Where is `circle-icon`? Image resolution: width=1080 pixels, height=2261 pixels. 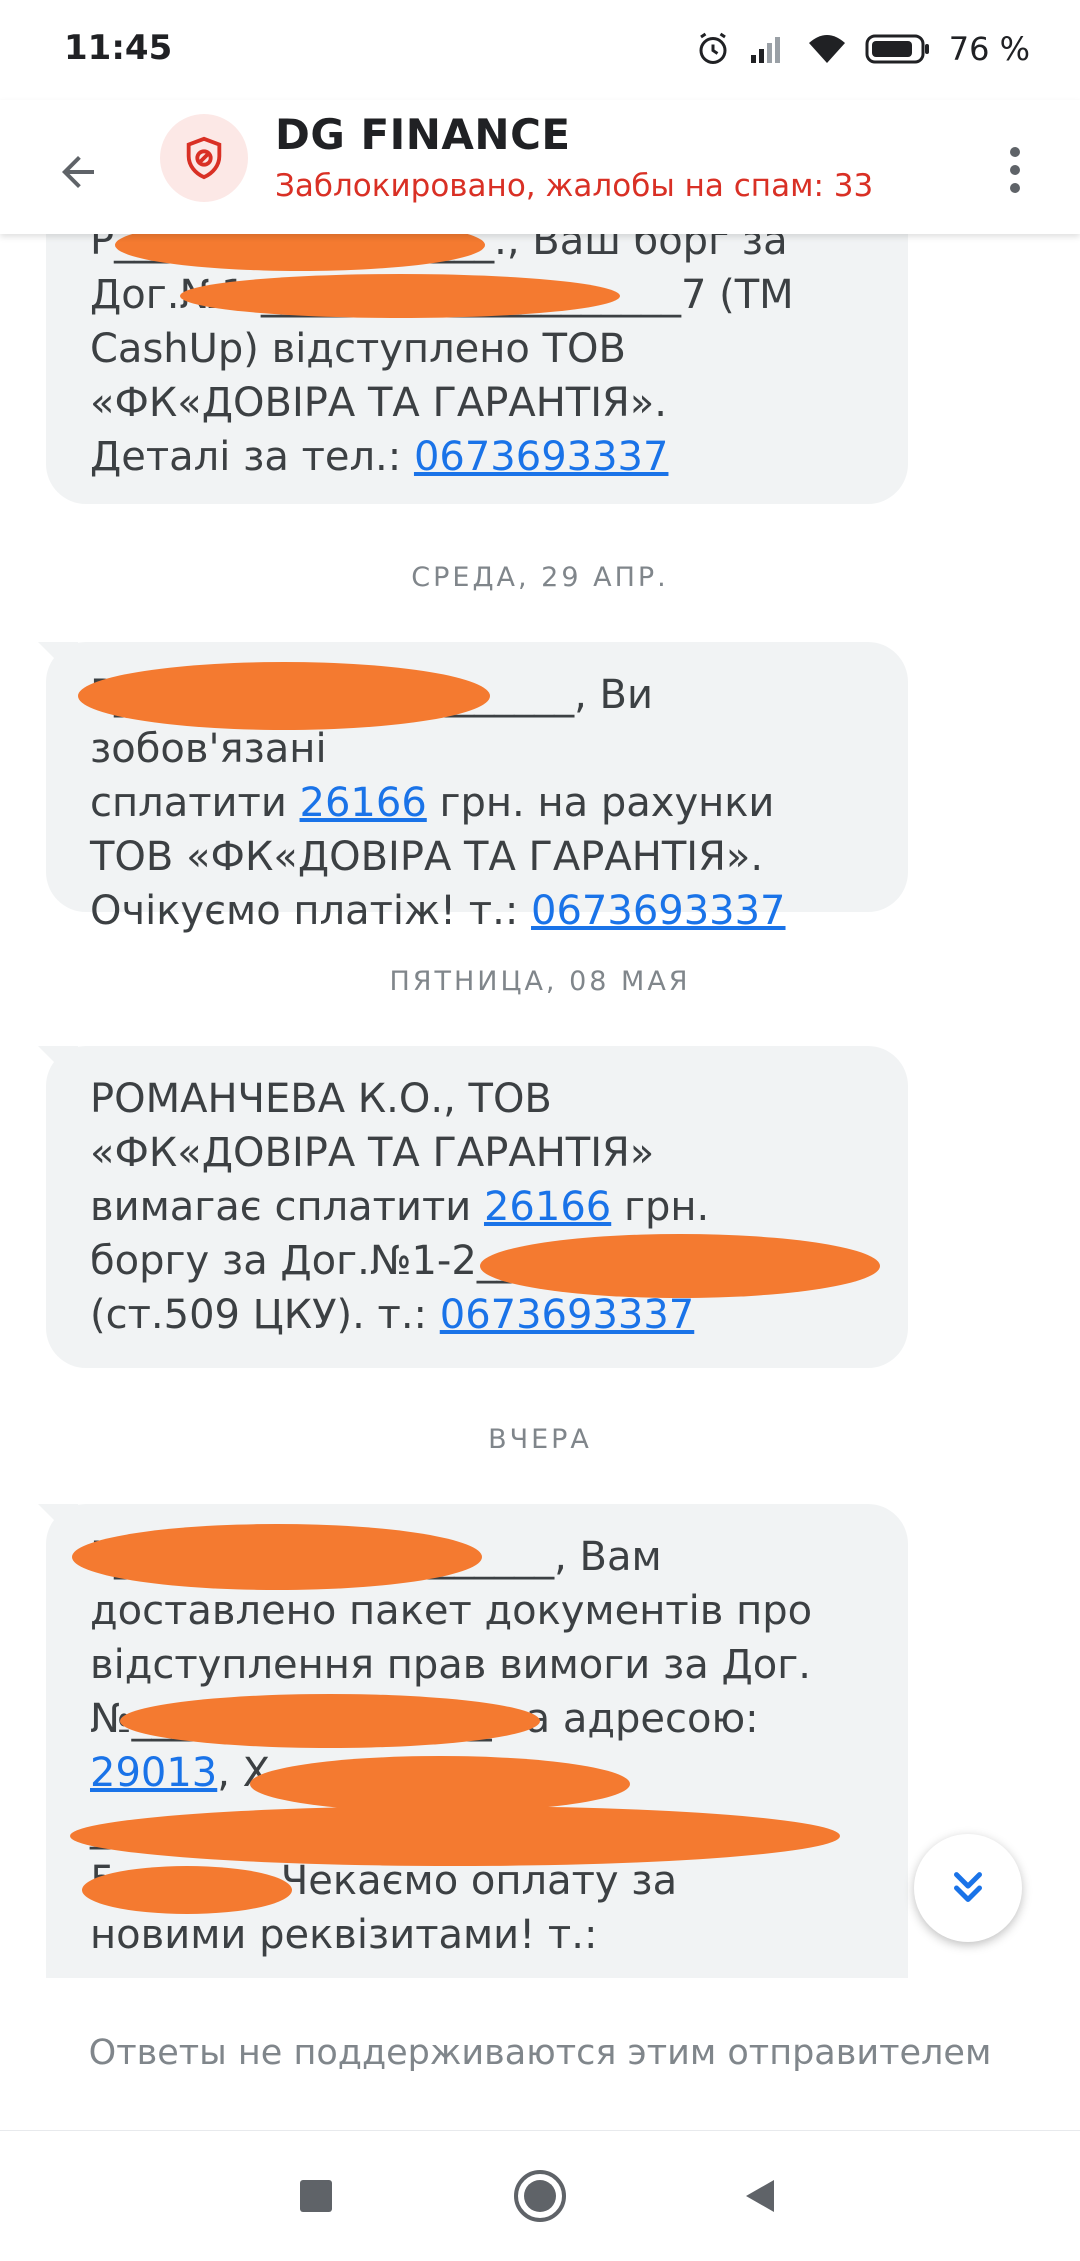
circle-icon is located at coordinates (540, 2196).